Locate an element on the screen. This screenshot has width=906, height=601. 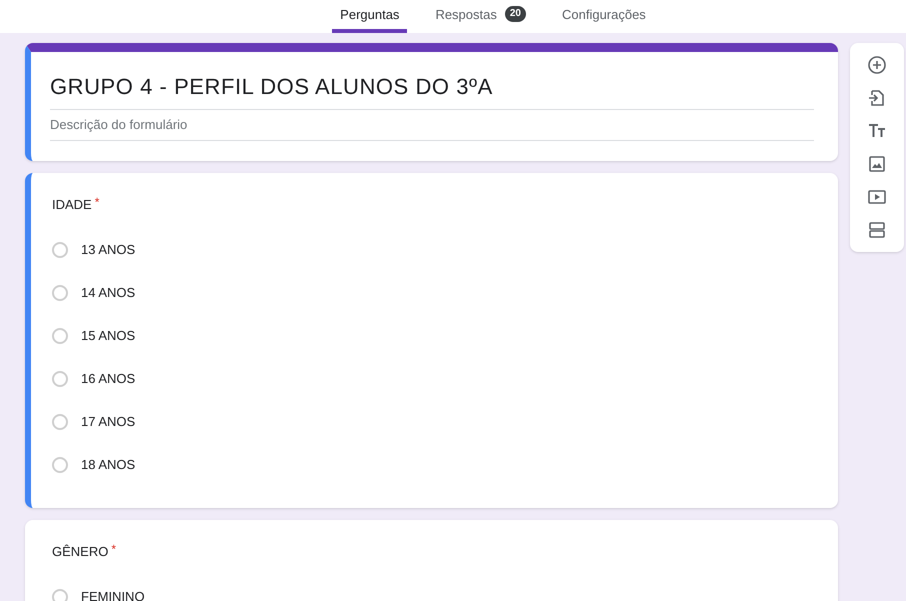
tab: Configurações is located at coordinates (604, 18).